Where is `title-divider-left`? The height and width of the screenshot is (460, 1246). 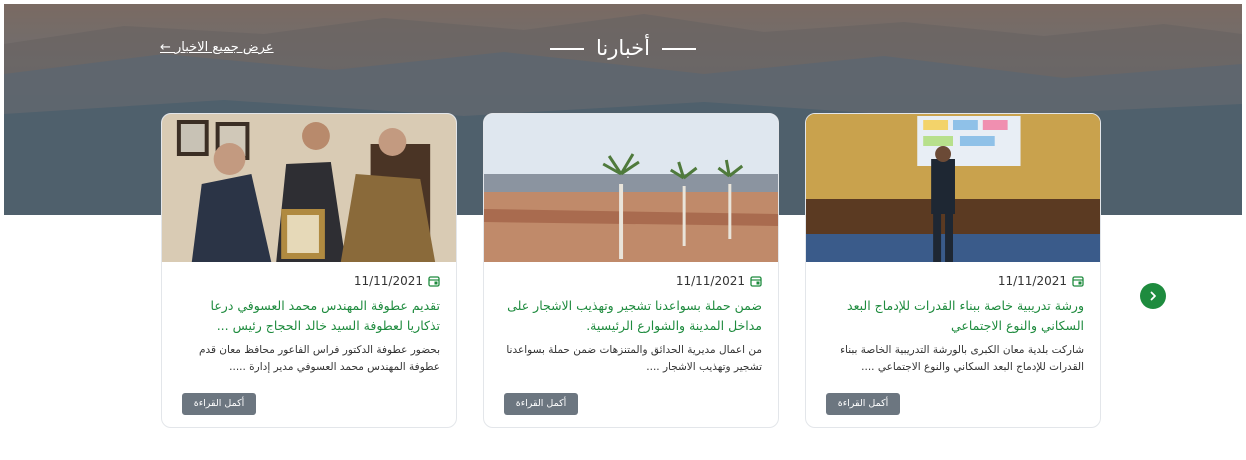 title-divider-left is located at coordinates (567, 49).